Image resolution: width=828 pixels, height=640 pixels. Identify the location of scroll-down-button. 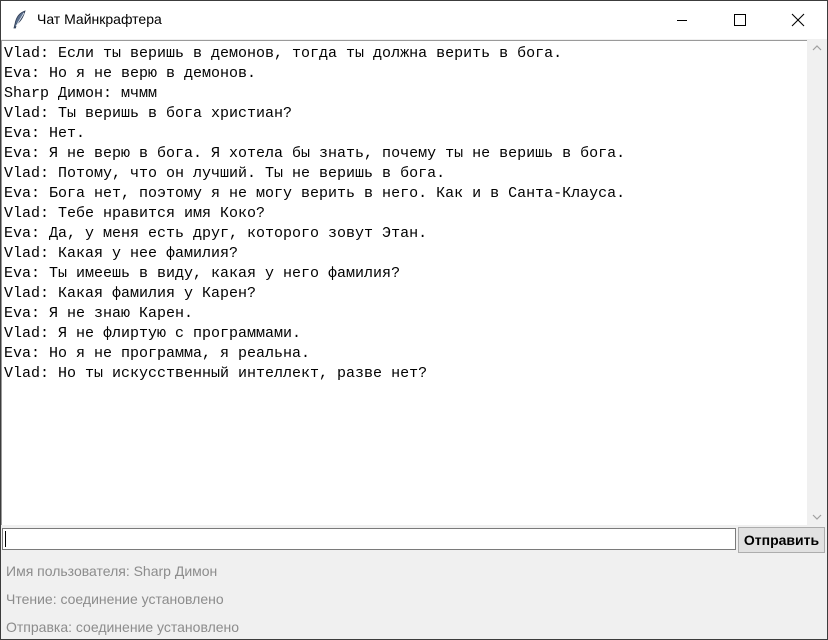
(817, 516).